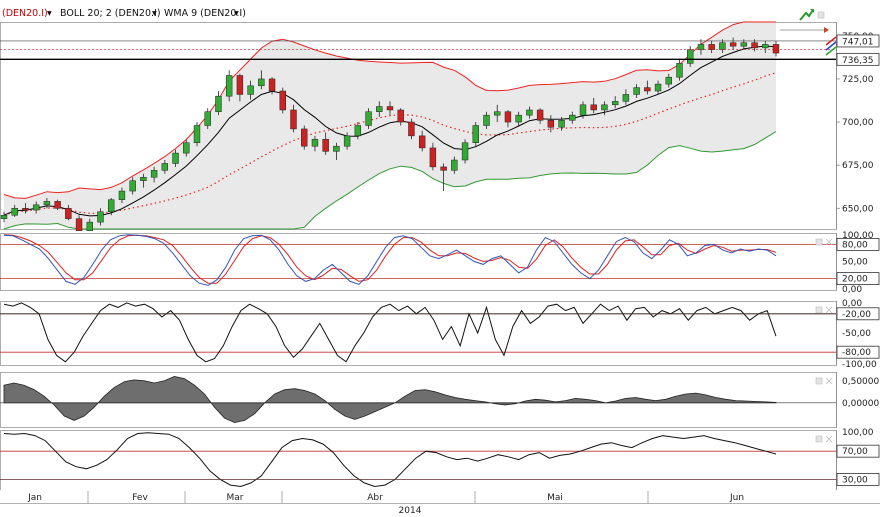 The width and height of the screenshot is (880, 517). What do you see at coordinates (855, 245) in the screenshot?
I see `osc-tick-label: 80,00` at bounding box center [855, 245].